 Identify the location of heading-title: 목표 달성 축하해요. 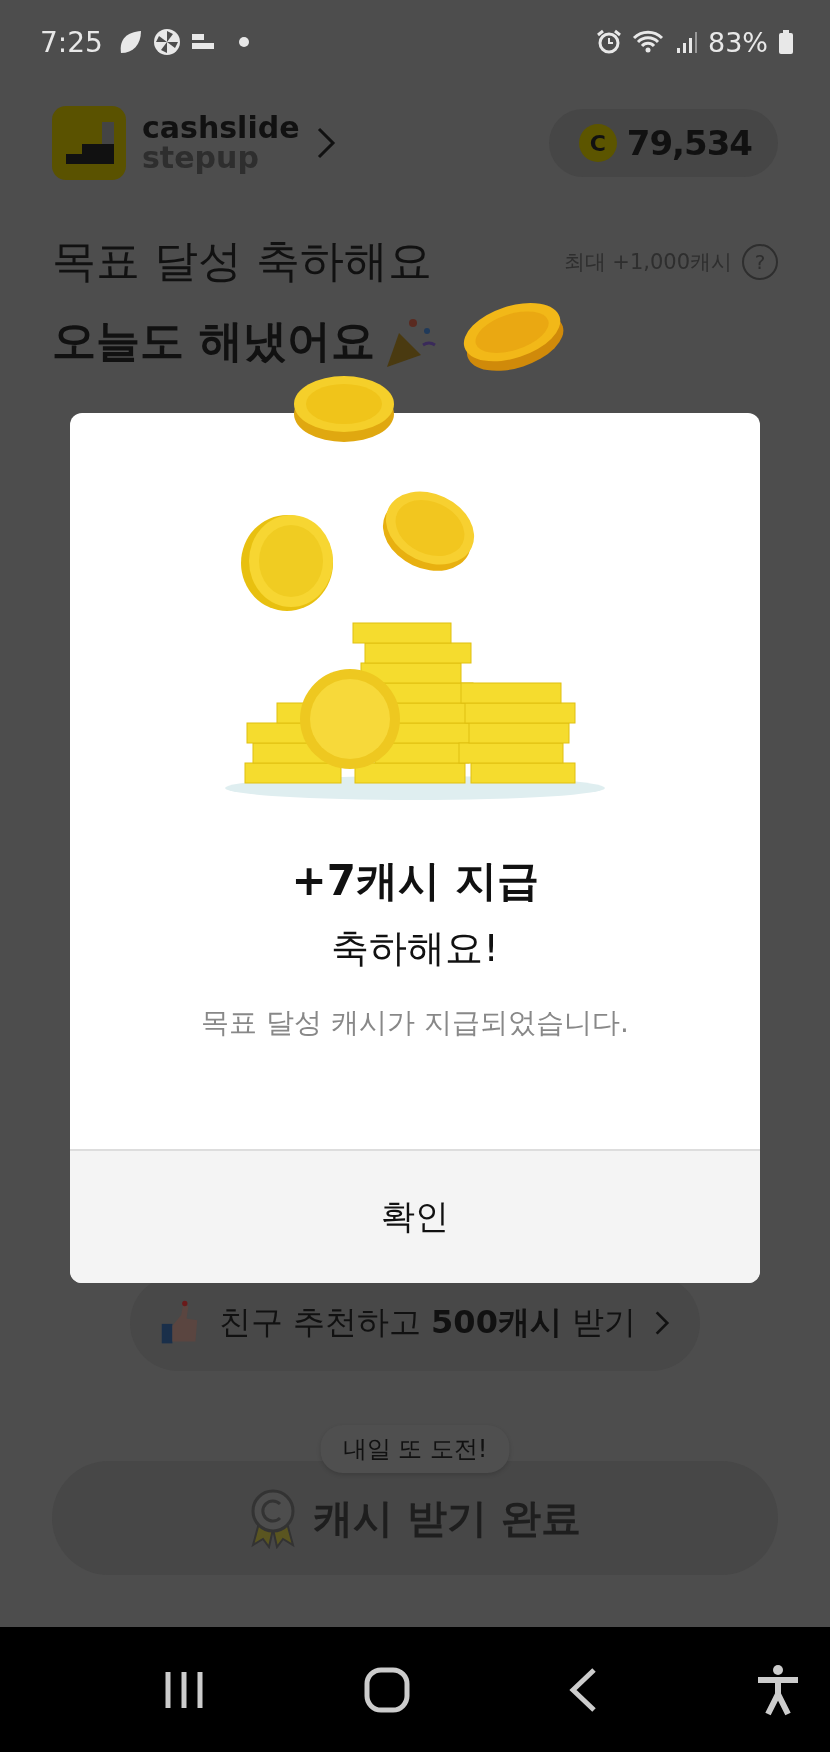
(242, 261).